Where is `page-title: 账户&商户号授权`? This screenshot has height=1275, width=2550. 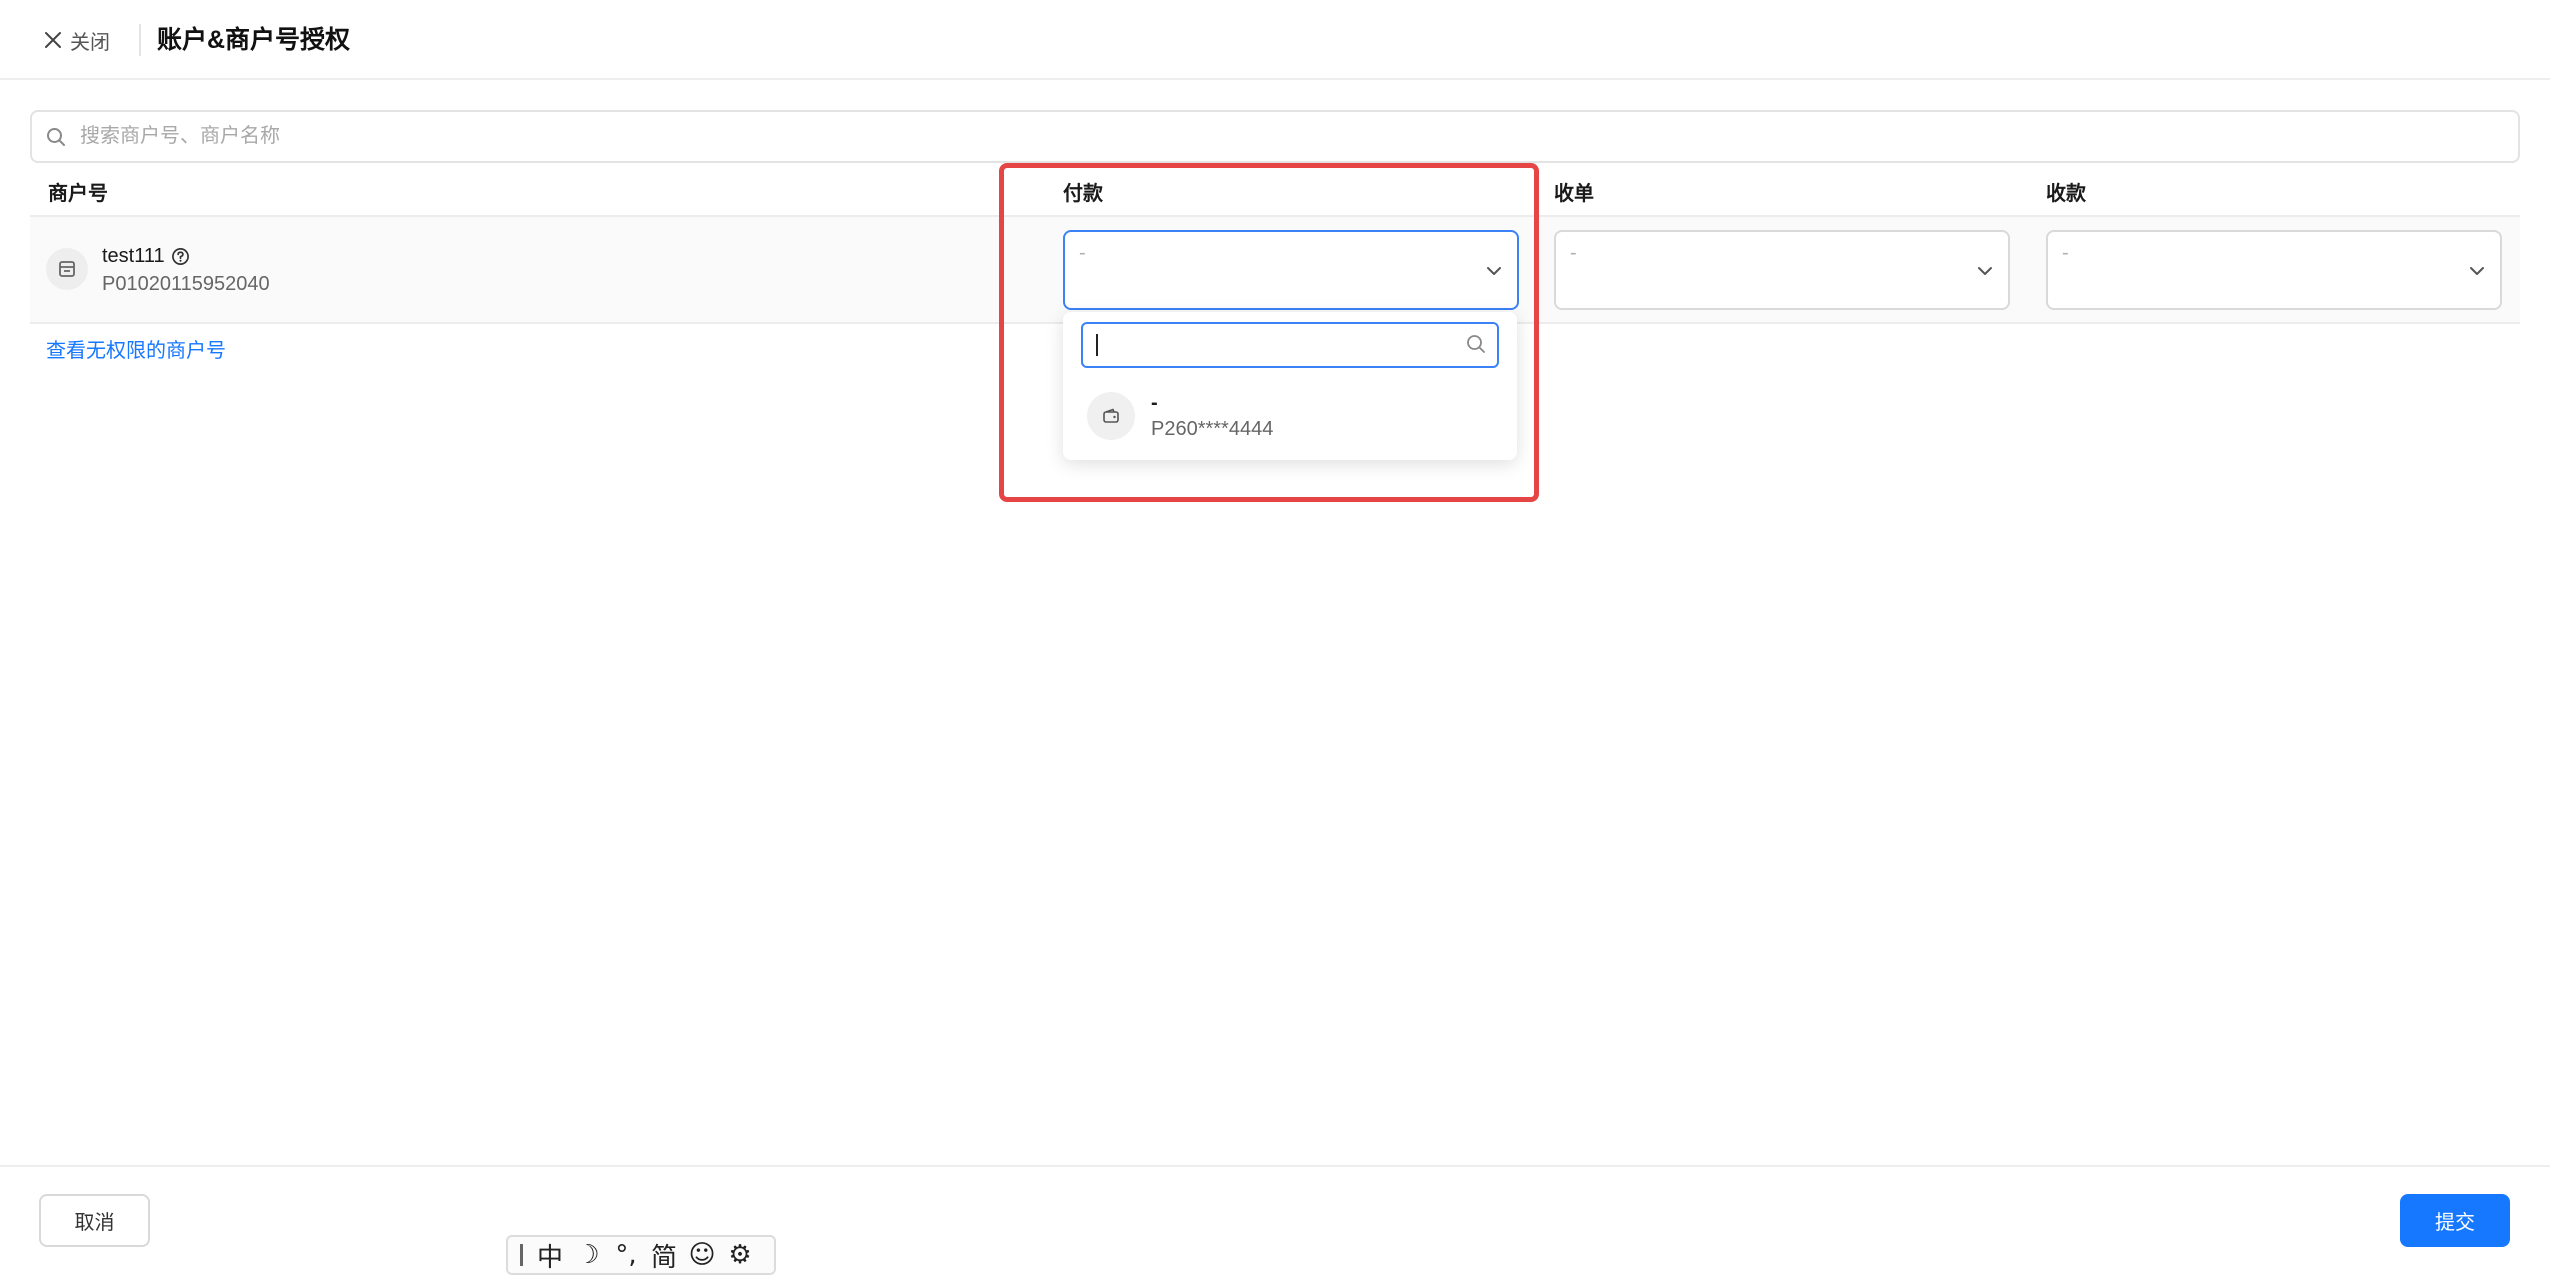 page-title: 账户&商户号授权 is located at coordinates (254, 40).